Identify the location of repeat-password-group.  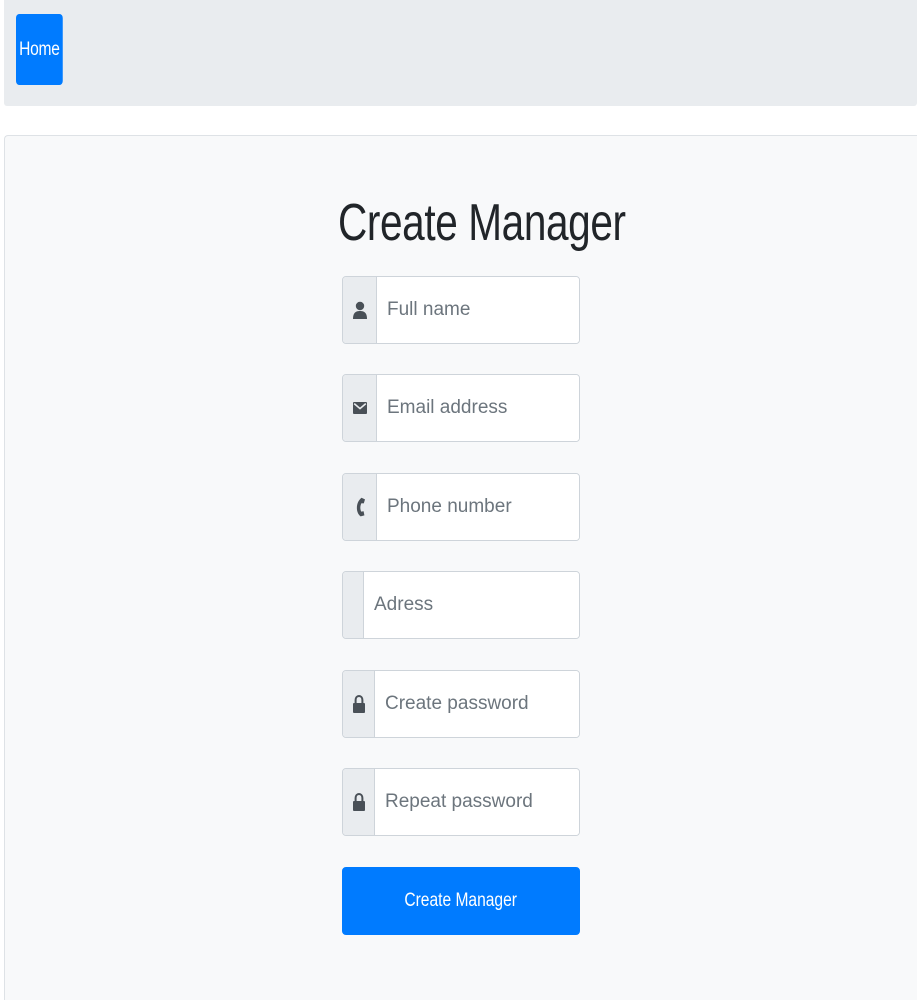
(461, 802).